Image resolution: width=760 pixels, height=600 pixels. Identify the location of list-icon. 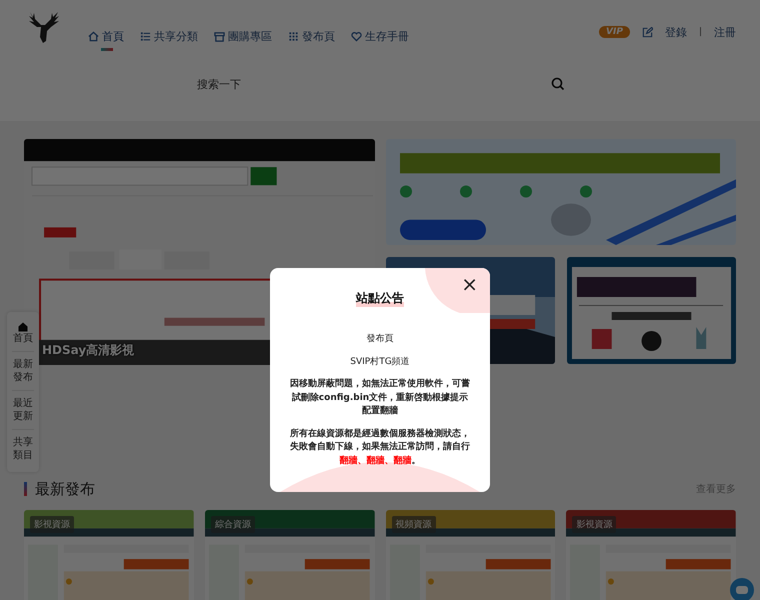
(145, 36).